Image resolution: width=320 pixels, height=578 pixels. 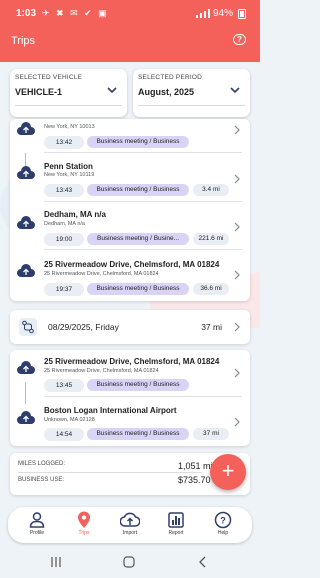 What do you see at coordinates (68, 93) in the screenshot?
I see `vehicle-selector: SELECTED VEHICLE VEHICLE-1` at bounding box center [68, 93].